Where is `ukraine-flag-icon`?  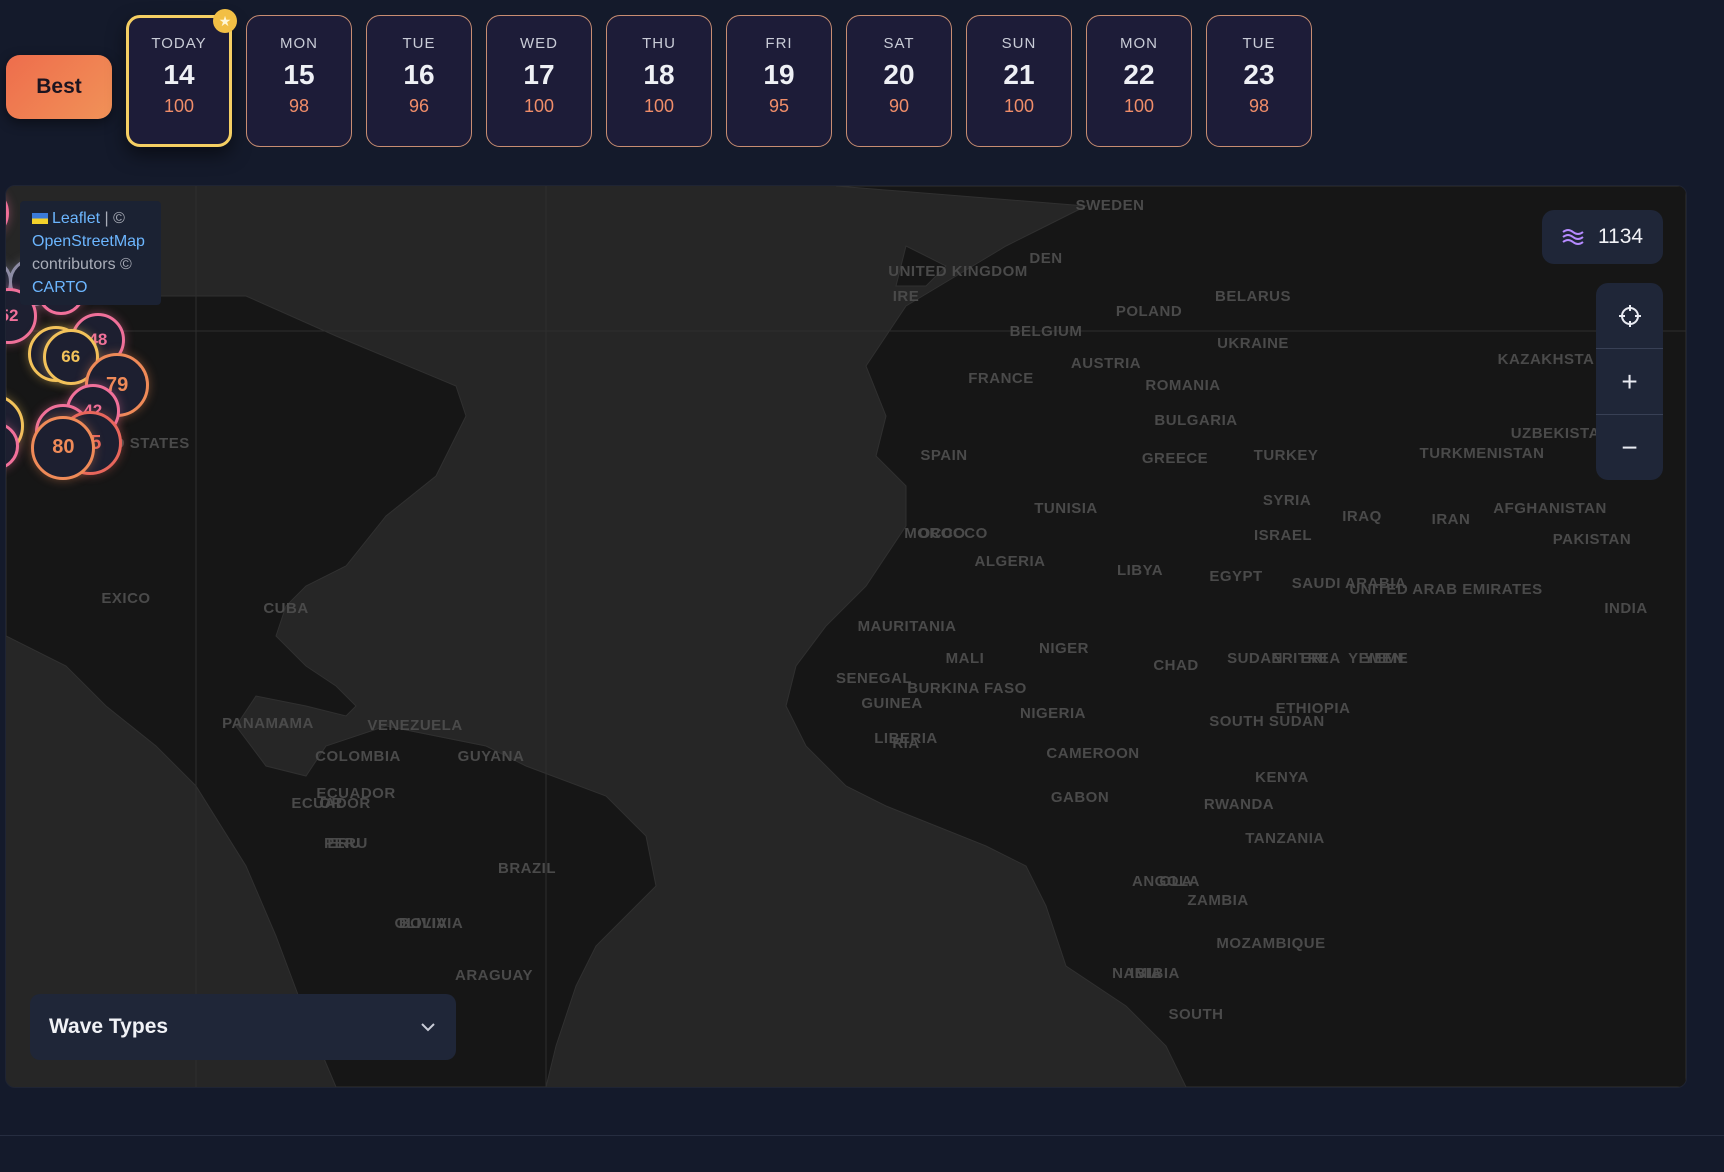
ukraine-flag-icon is located at coordinates (40, 219).